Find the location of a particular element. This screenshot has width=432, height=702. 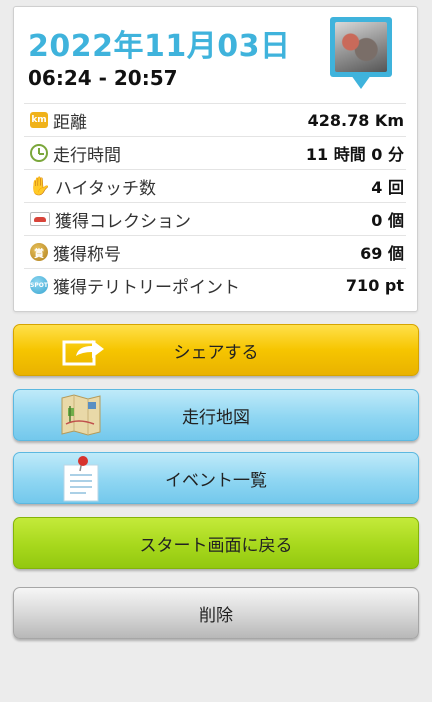

photo-pin-thumbnail is located at coordinates (361, 54).